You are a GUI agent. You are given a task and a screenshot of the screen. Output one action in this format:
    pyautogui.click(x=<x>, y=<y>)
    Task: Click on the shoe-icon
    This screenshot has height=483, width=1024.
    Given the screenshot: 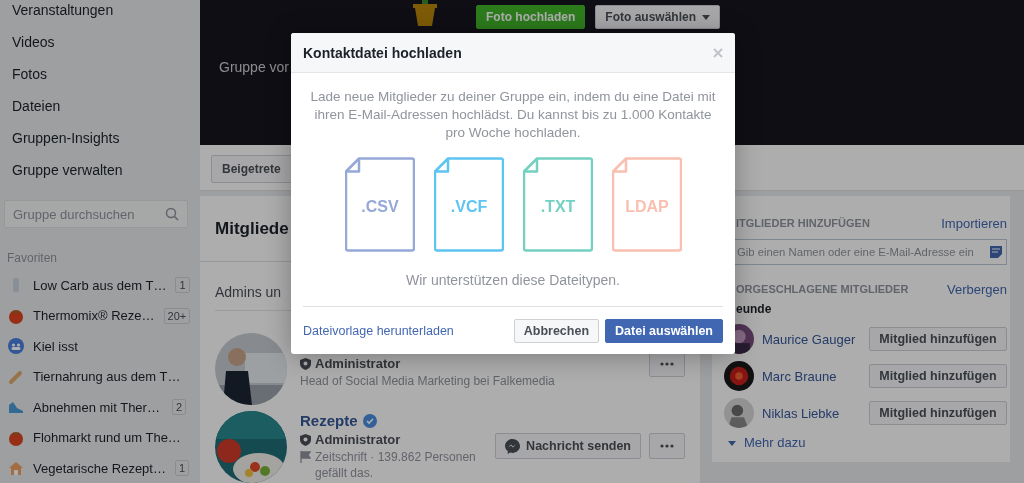 What is the action you would take?
    pyautogui.click(x=16, y=407)
    